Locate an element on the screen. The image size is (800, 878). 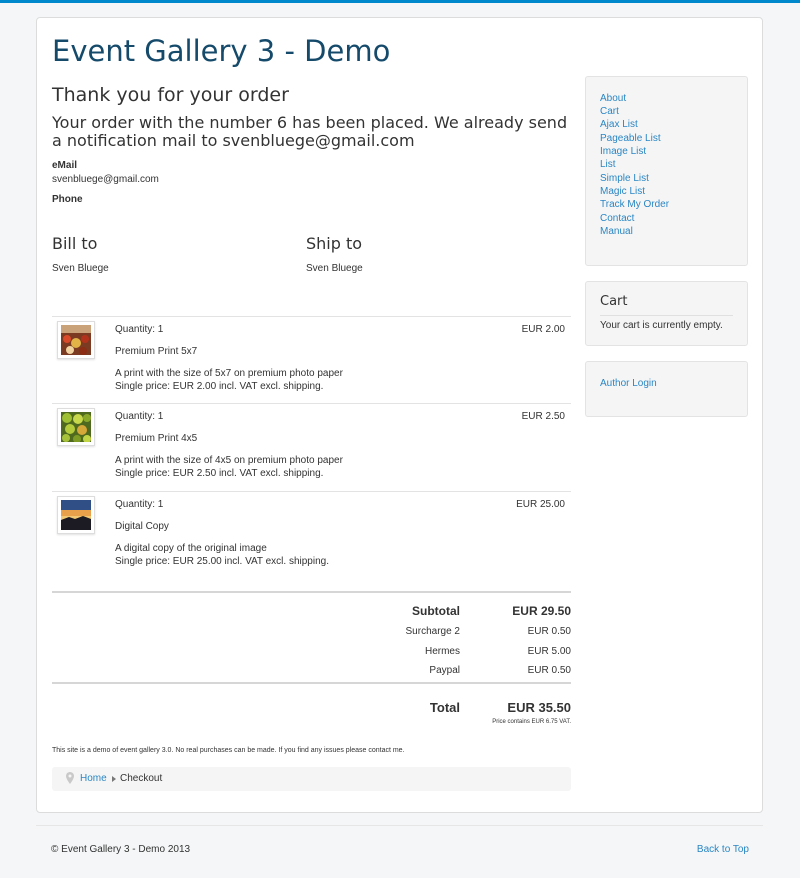
totals-bottom-divider is located at coordinates (311, 683).